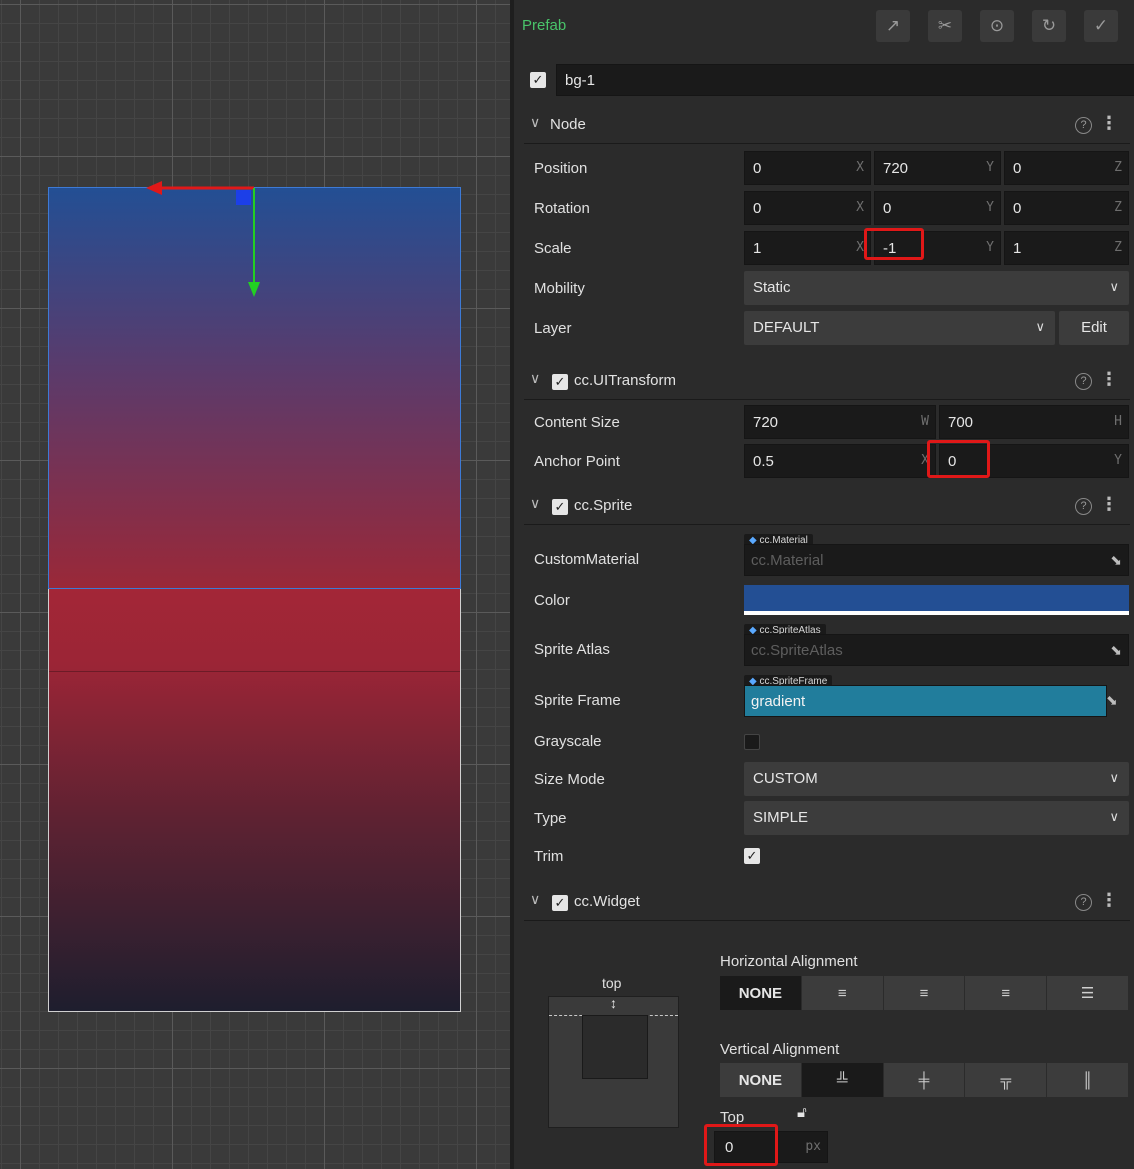  I want to click on anchor-y-input: 0Y, so click(1034, 461).